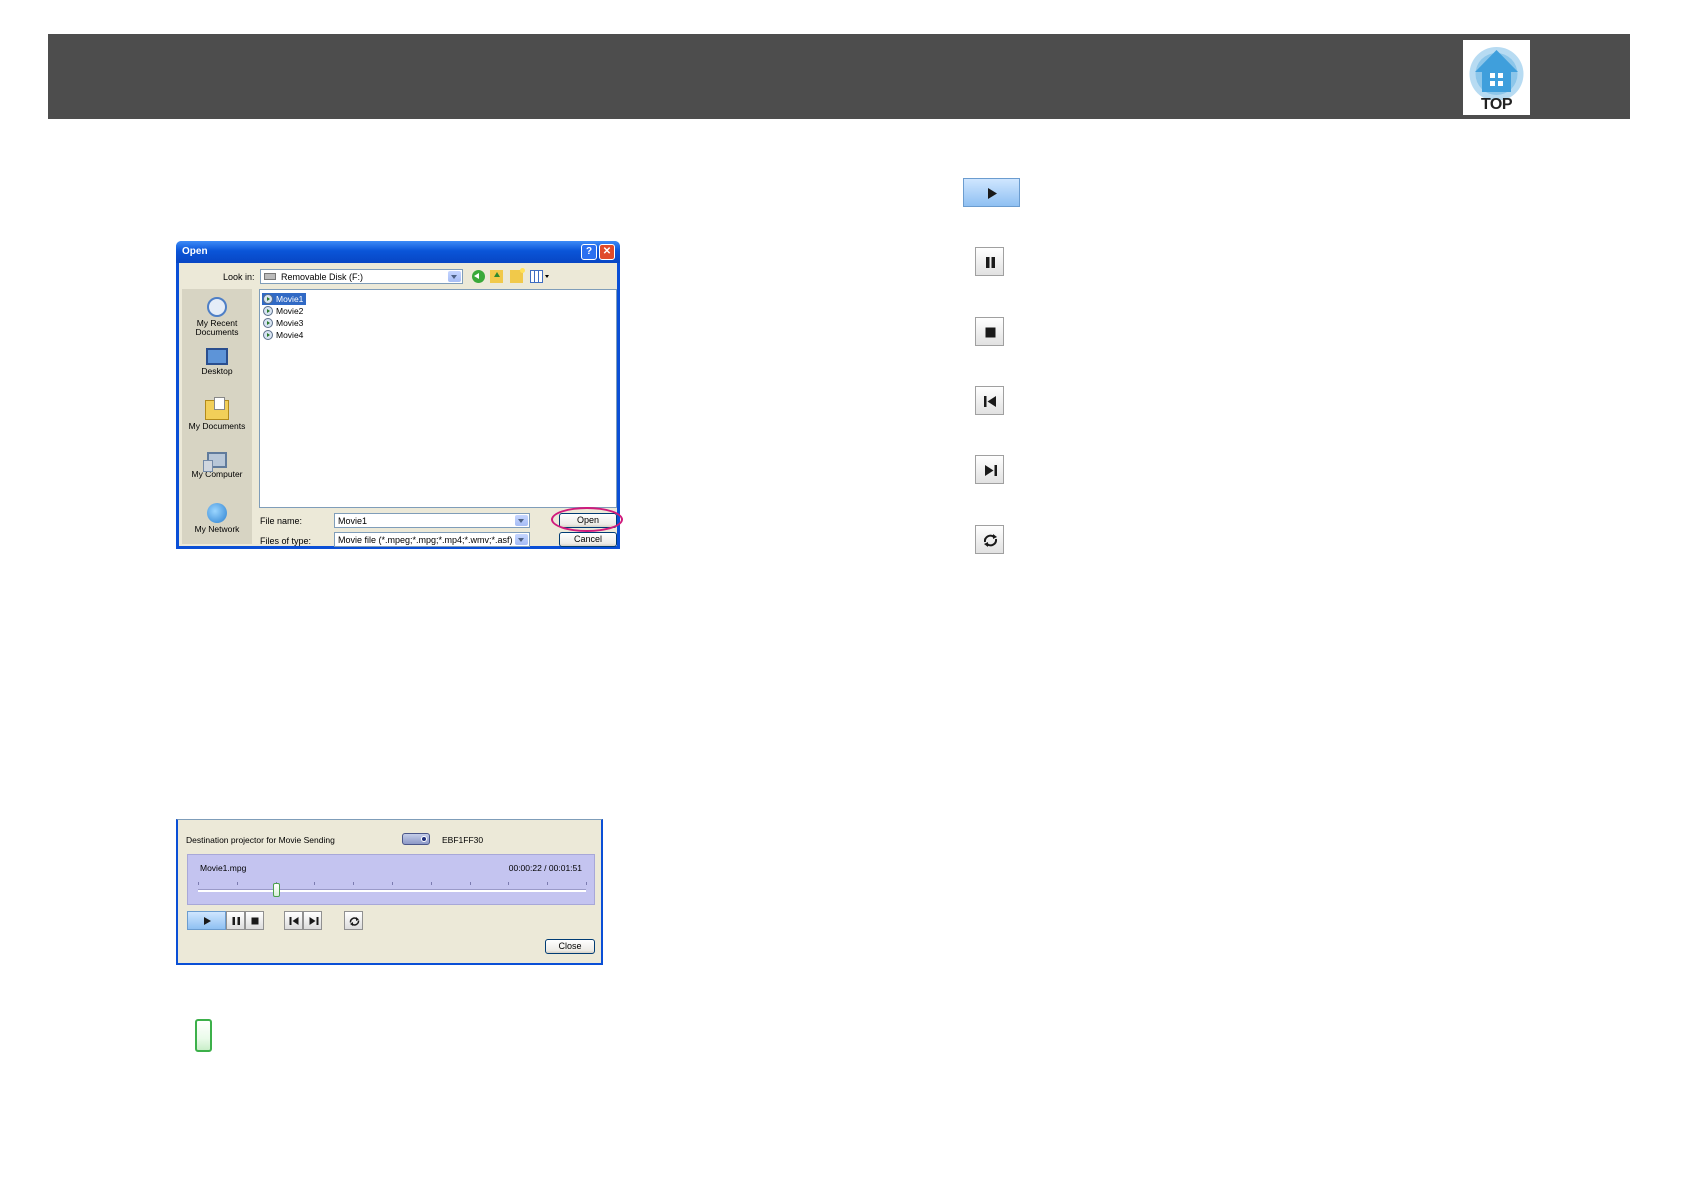 This screenshot has height=1190, width=1684. Describe the element at coordinates (588, 520) in the screenshot. I see `open-button: Open` at that location.